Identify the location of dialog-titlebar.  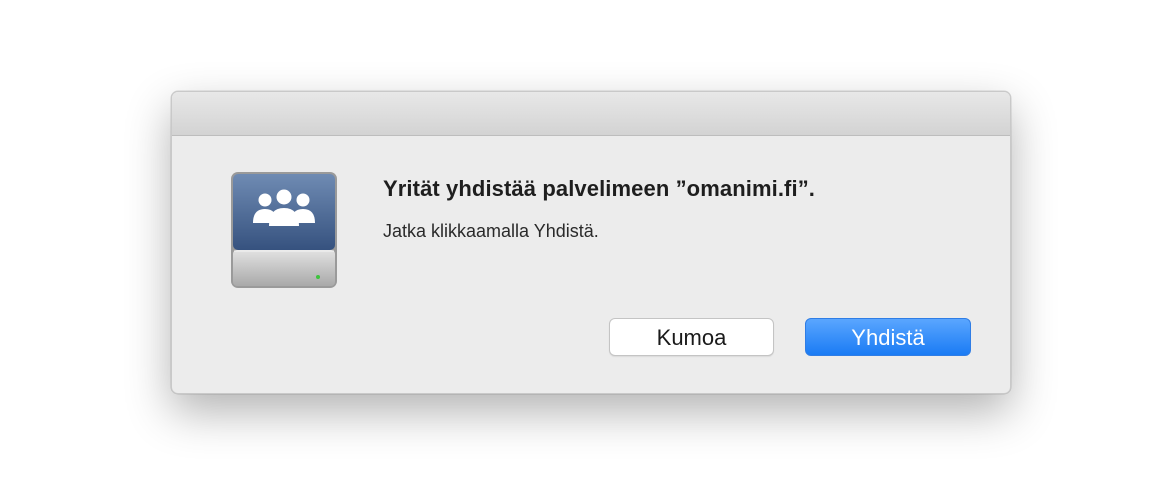
(591, 114).